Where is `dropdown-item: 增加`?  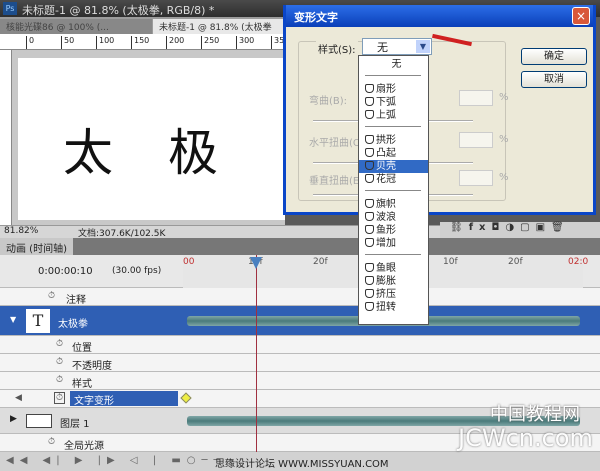
dropdown-item: 增加 is located at coordinates (393, 243).